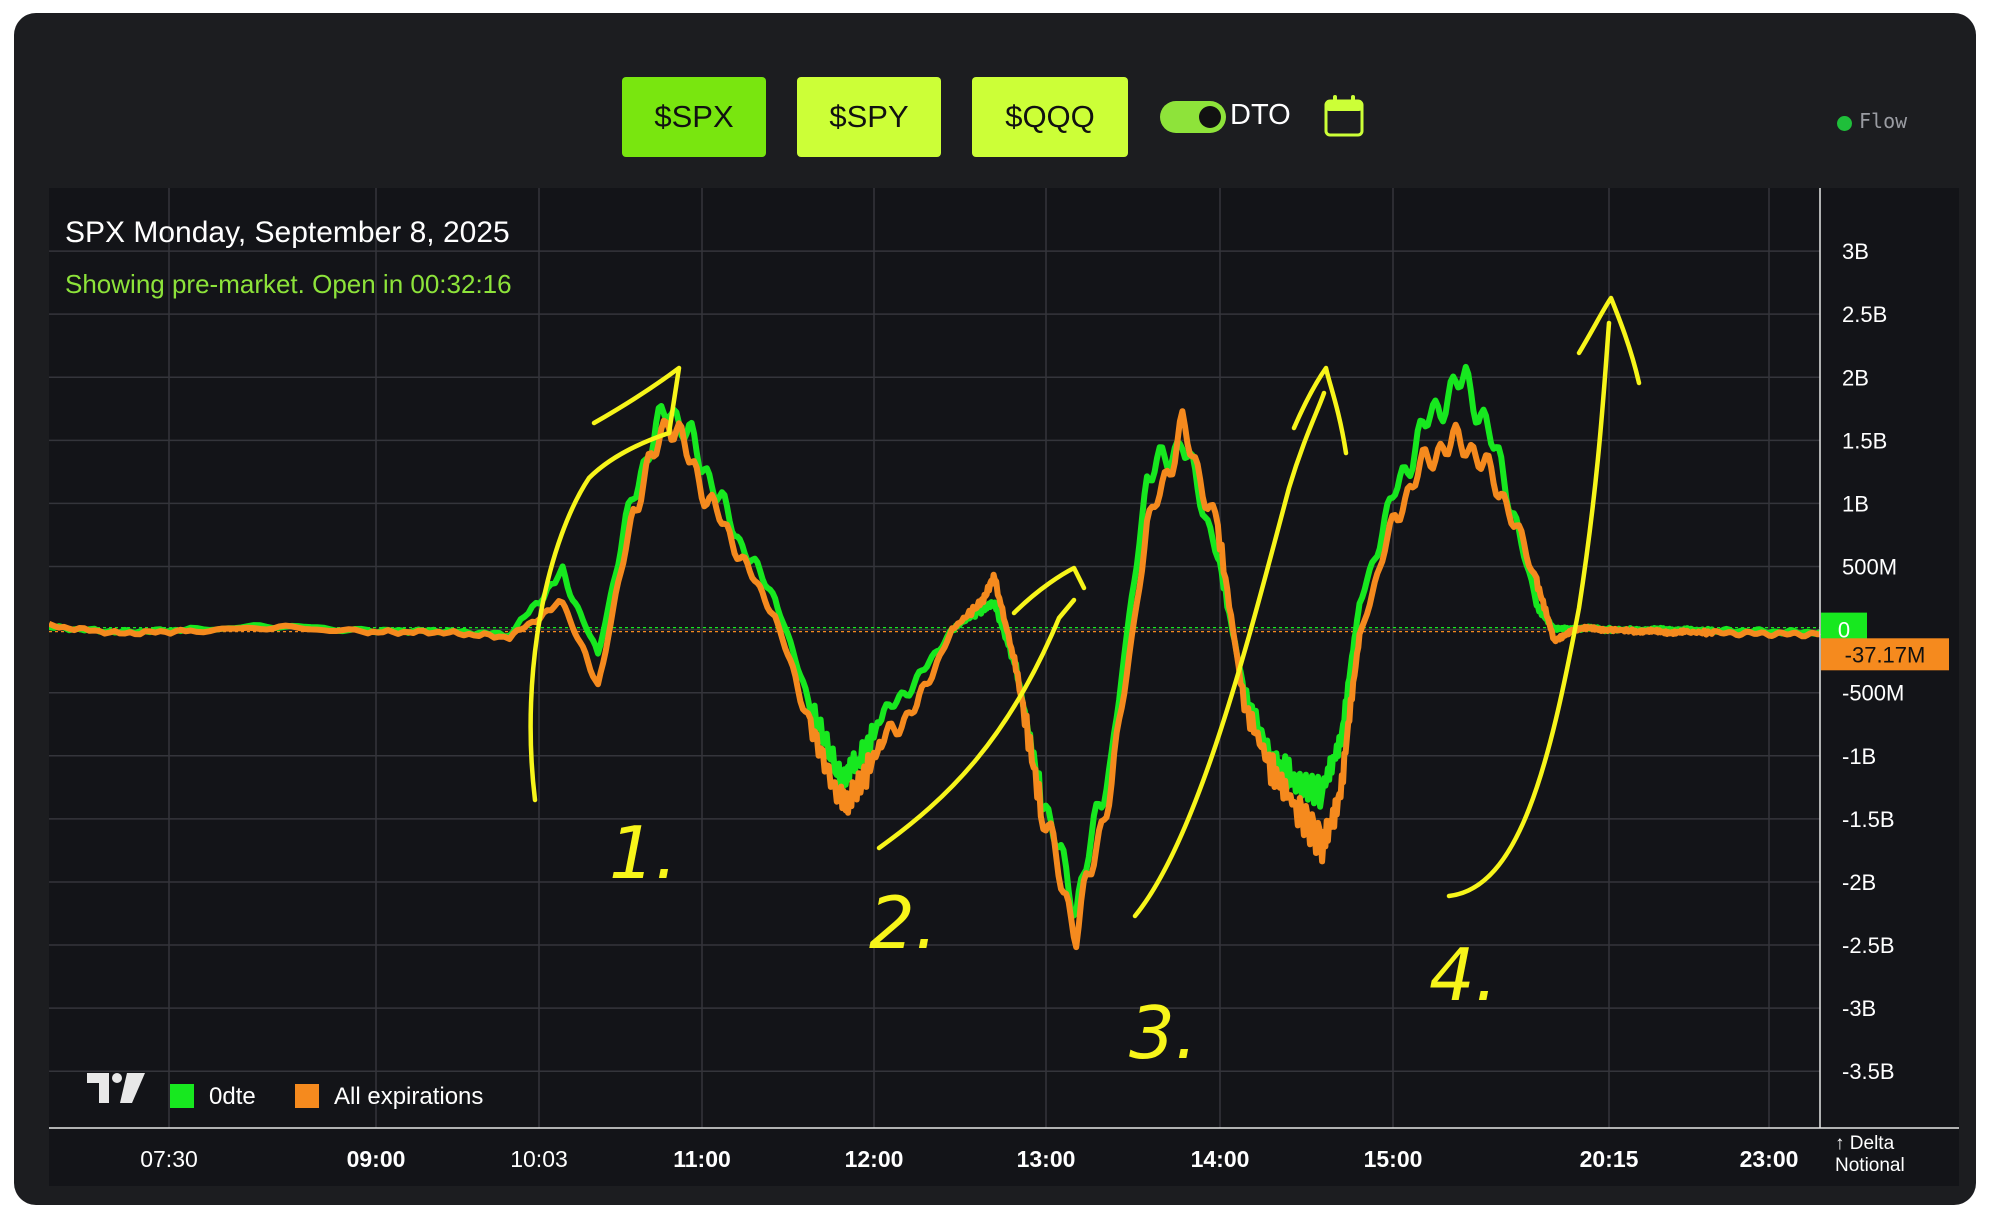  I want to click on y-tick-label: 2.5B, so click(1864, 314).